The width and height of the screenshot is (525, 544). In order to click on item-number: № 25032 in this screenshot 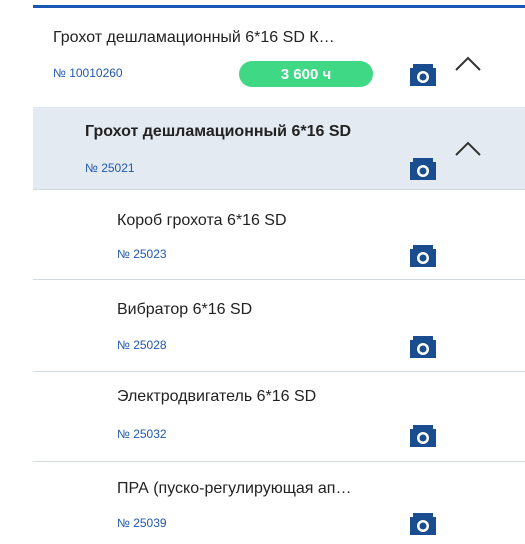, I will do `click(142, 434)`.